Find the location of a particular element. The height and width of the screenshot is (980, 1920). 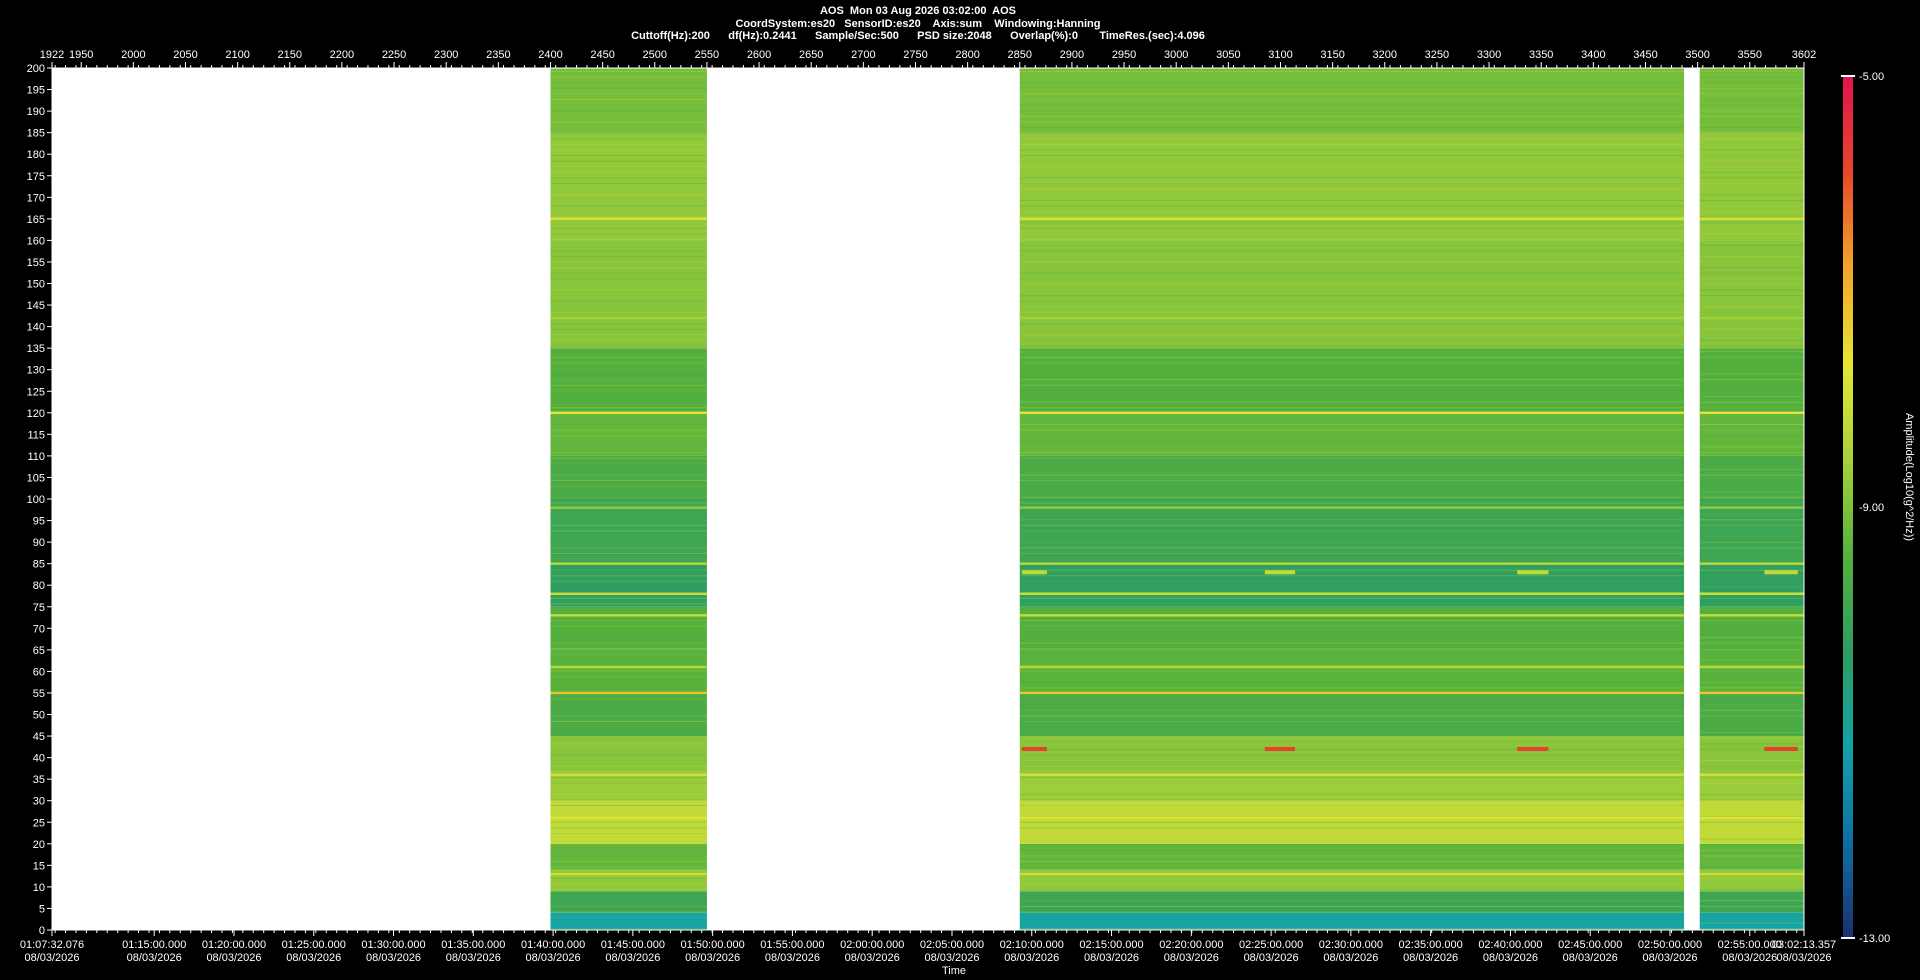

top-tick-label: 2300 is located at coordinates (446, 55).